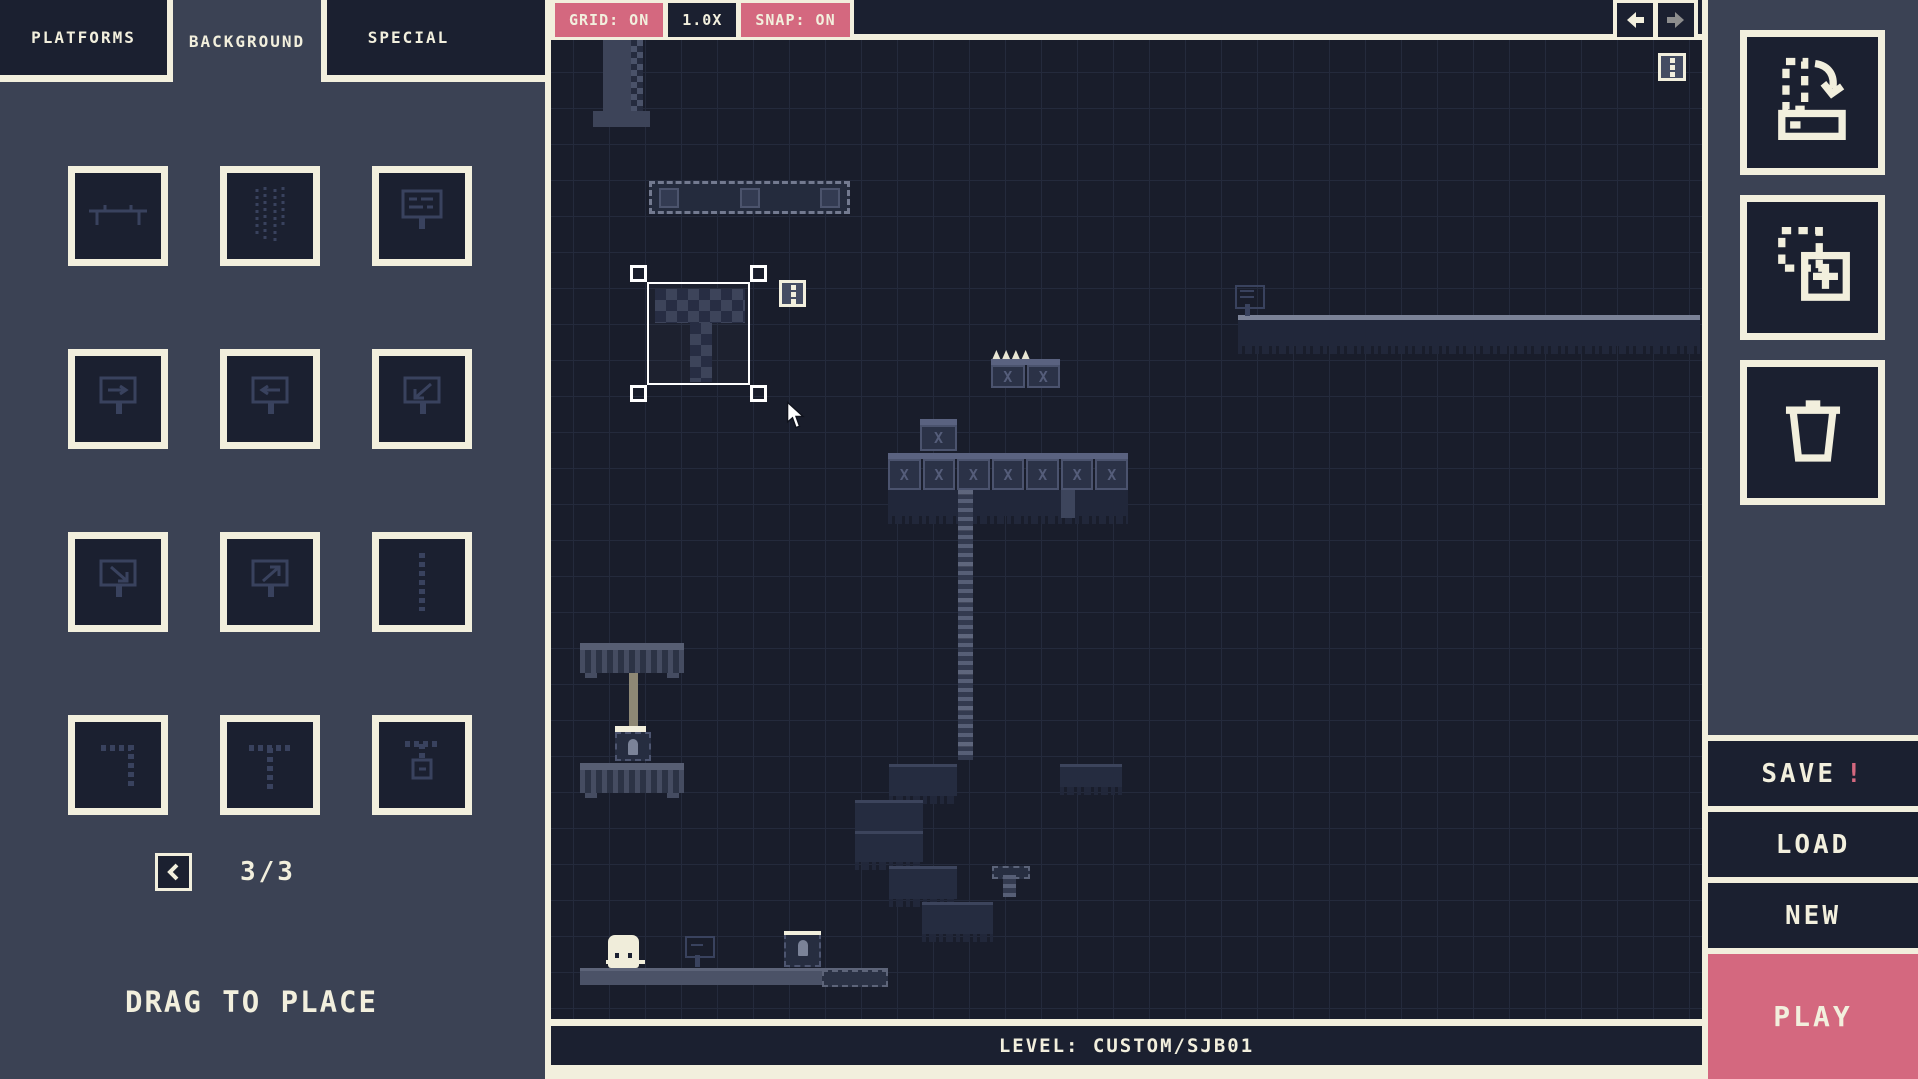  What do you see at coordinates (118, 216) in the screenshot?
I see `palette-tile-bench` at bounding box center [118, 216].